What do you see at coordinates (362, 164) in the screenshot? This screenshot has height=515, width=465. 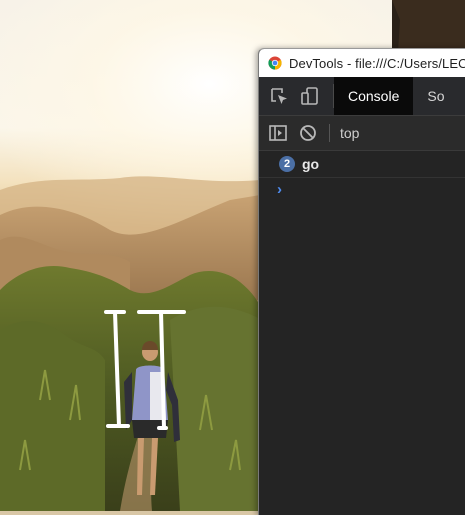 I see `console-message: 2 go` at bounding box center [362, 164].